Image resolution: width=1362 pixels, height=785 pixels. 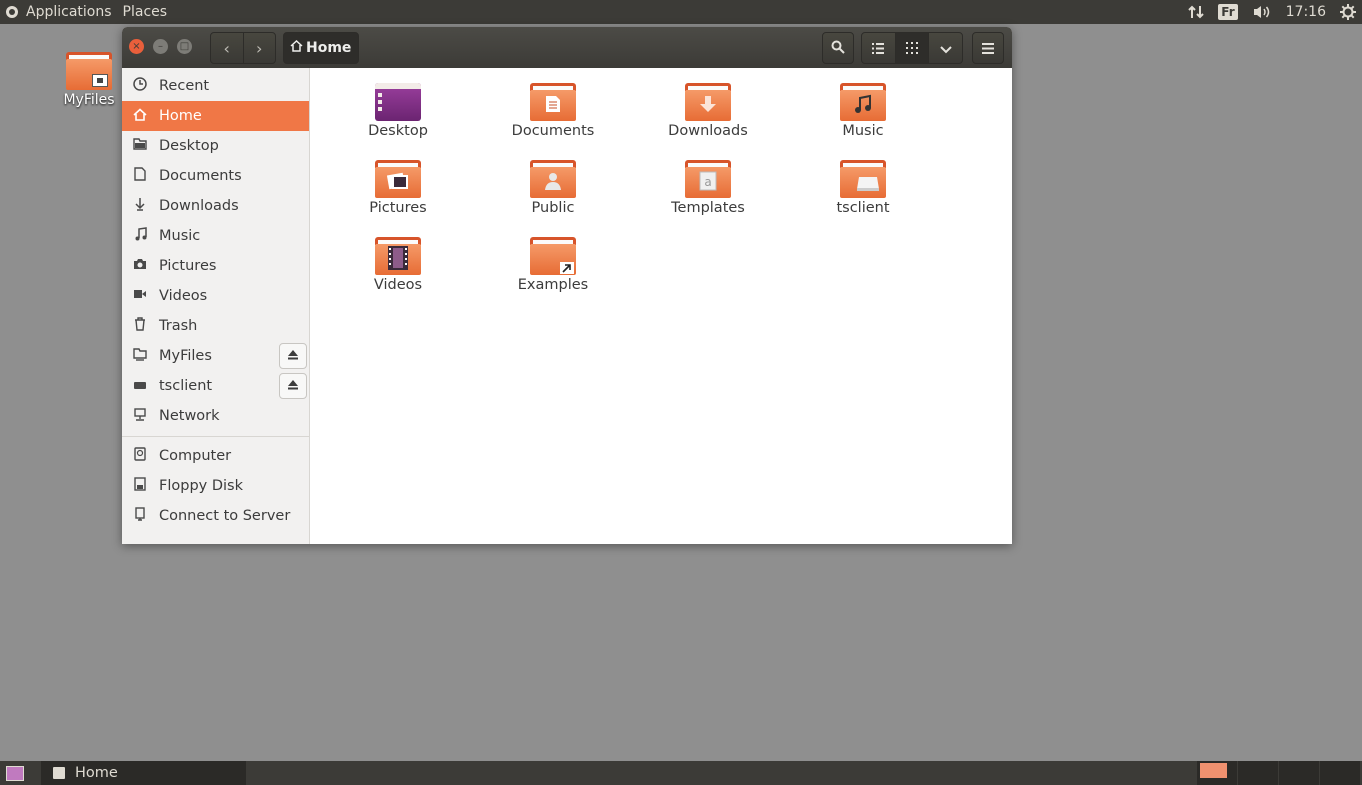 I want to click on sidebar-item-music: Music, so click(x=215, y=236).